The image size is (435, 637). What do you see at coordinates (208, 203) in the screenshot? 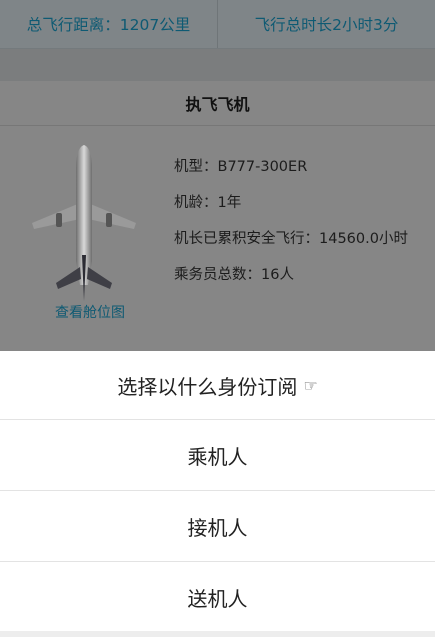
I see `aircraft-age: 机龄：1年` at bounding box center [208, 203].